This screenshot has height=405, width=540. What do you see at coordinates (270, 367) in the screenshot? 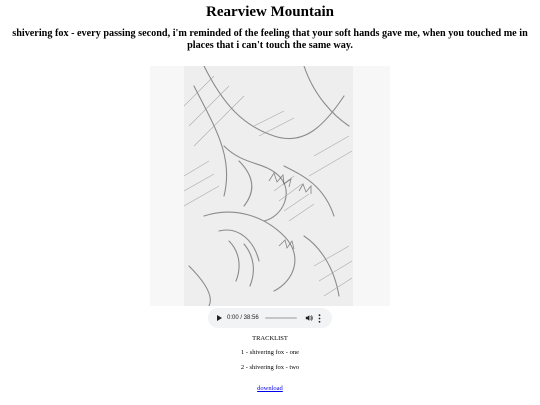
I see `track-item: 2 - shivering fox - two` at bounding box center [270, 367].